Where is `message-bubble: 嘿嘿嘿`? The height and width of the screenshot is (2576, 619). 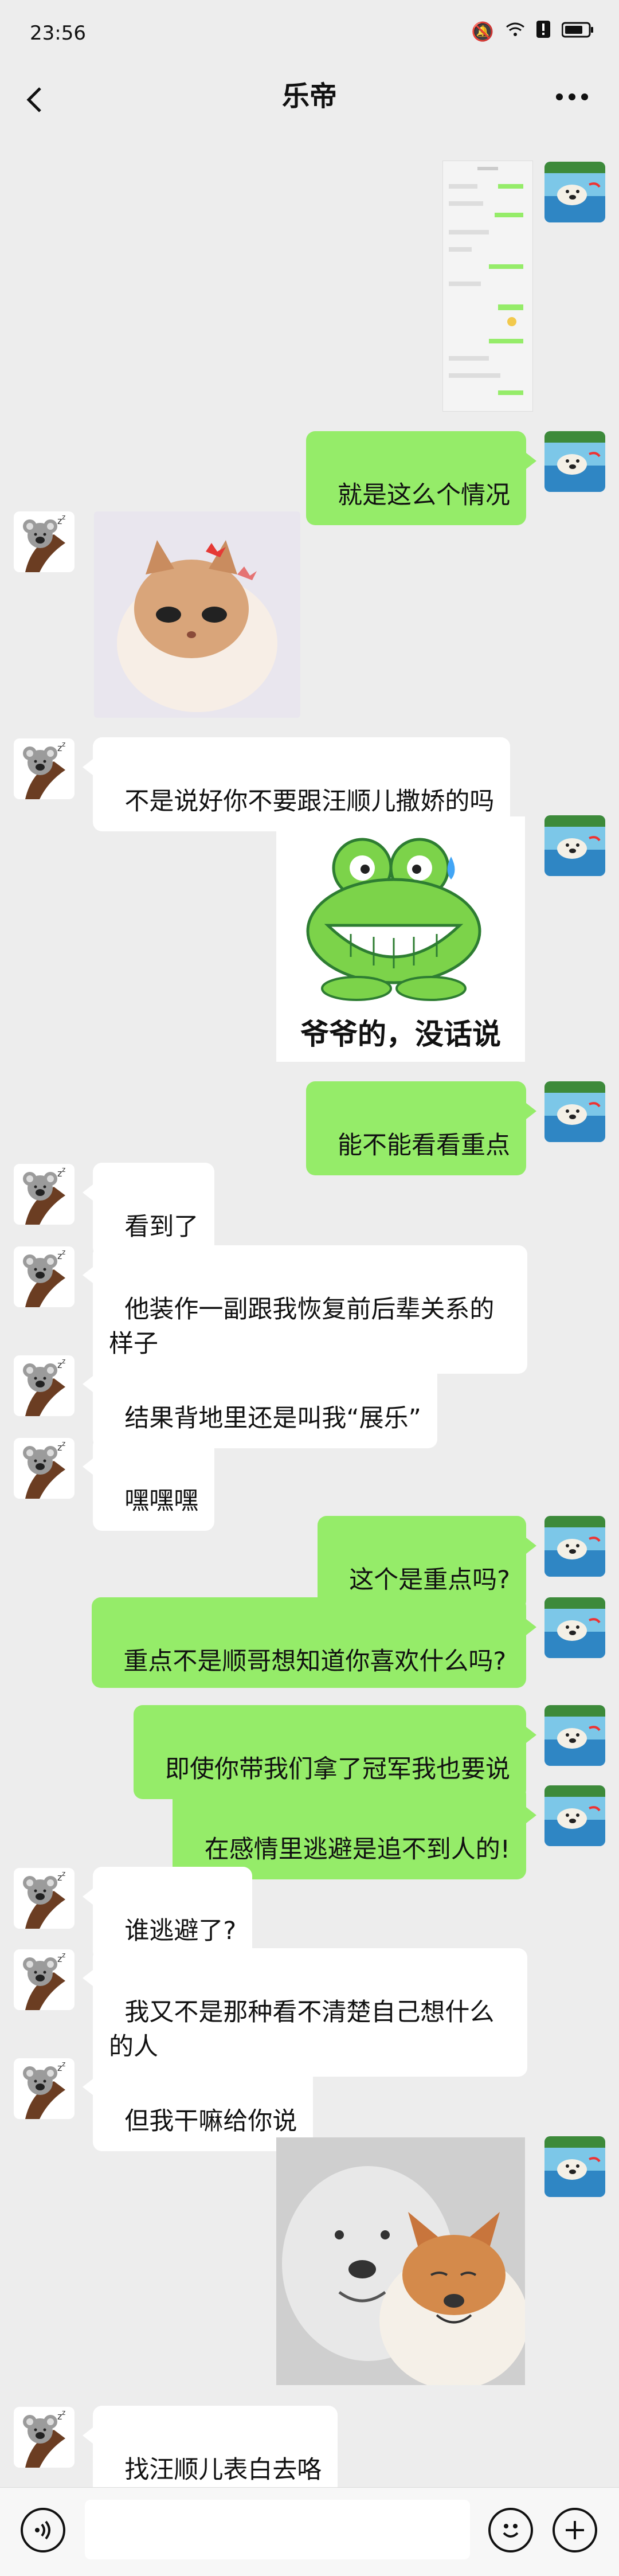
message-bubble: 嘿嘿嘿 is located at coordinates (149, 1484).